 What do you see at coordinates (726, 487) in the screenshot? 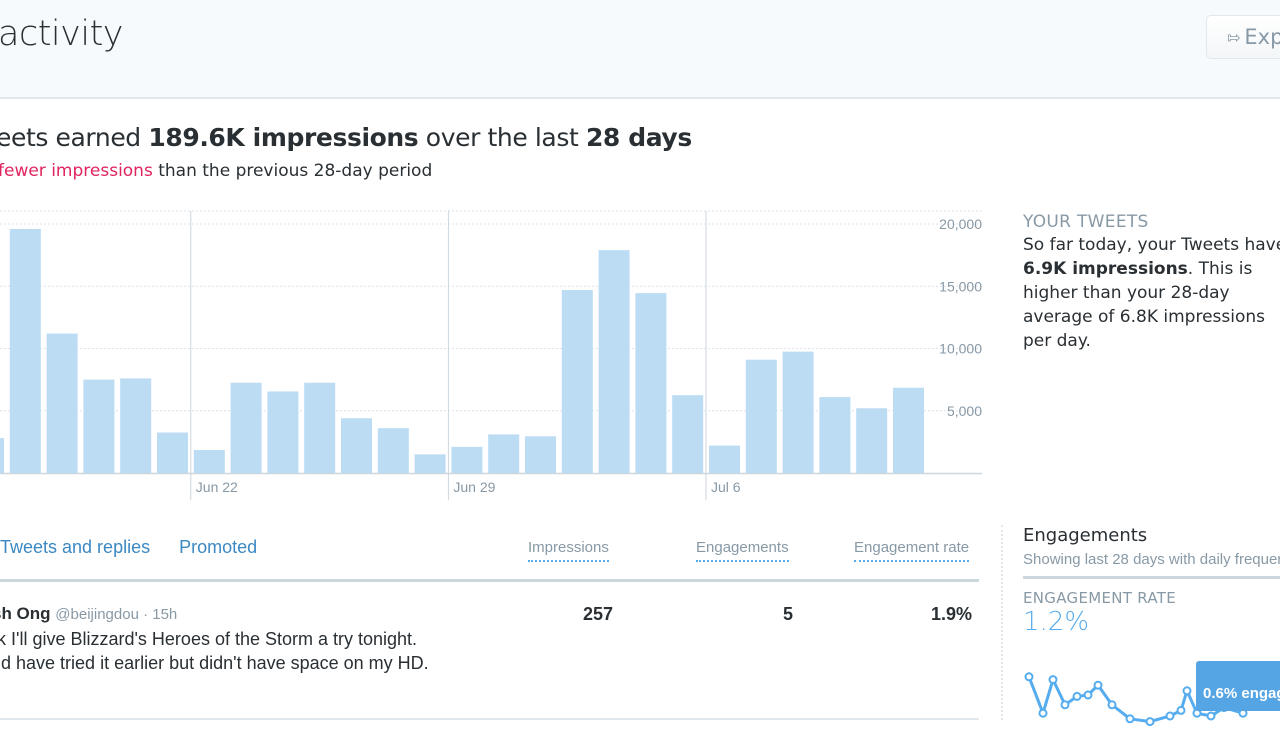
I see `x-tick-label: Jul 6` at bounding box center [726, 487].